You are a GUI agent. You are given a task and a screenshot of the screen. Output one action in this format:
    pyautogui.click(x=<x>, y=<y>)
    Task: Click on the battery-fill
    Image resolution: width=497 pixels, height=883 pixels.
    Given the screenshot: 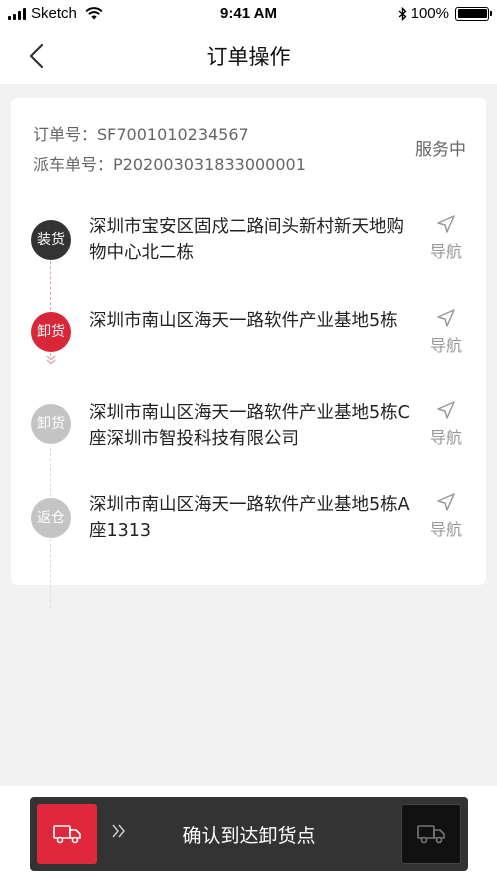 What is the action you would take?
    pyautogui.click(x=472, y=13)
    